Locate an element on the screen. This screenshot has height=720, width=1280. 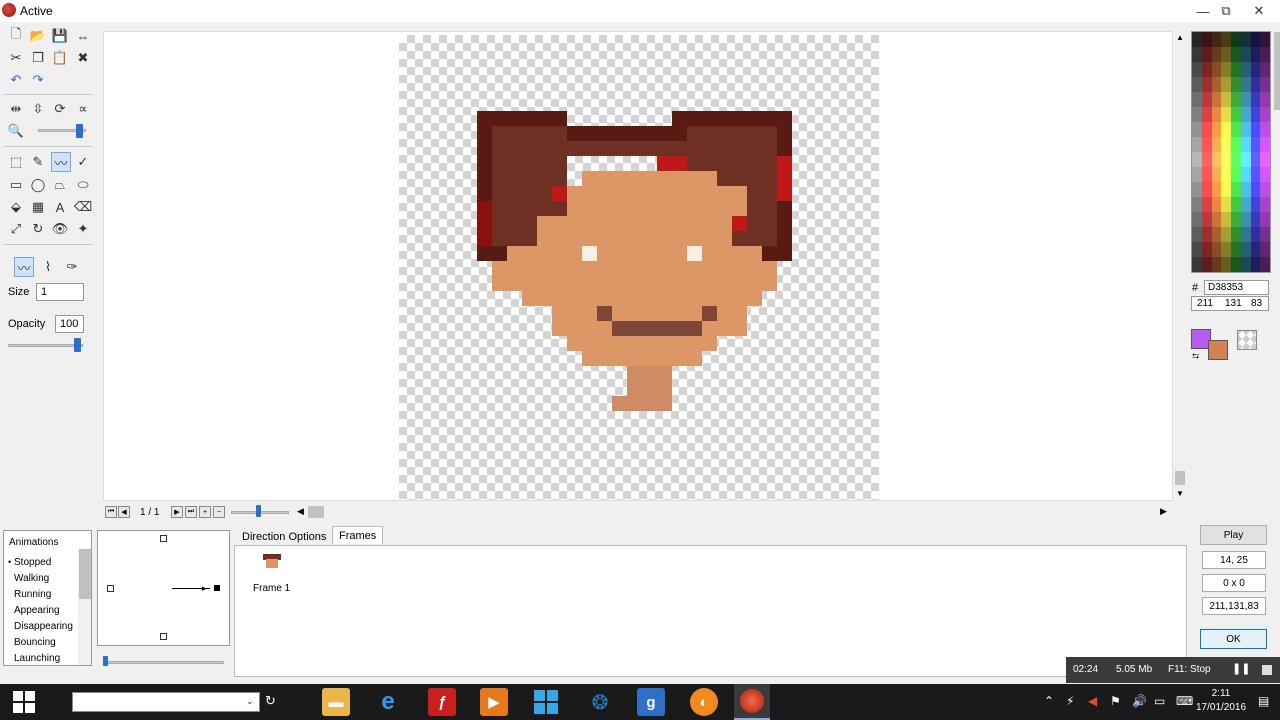
delete-icon: ✖ is located at coordinates (83, 58).